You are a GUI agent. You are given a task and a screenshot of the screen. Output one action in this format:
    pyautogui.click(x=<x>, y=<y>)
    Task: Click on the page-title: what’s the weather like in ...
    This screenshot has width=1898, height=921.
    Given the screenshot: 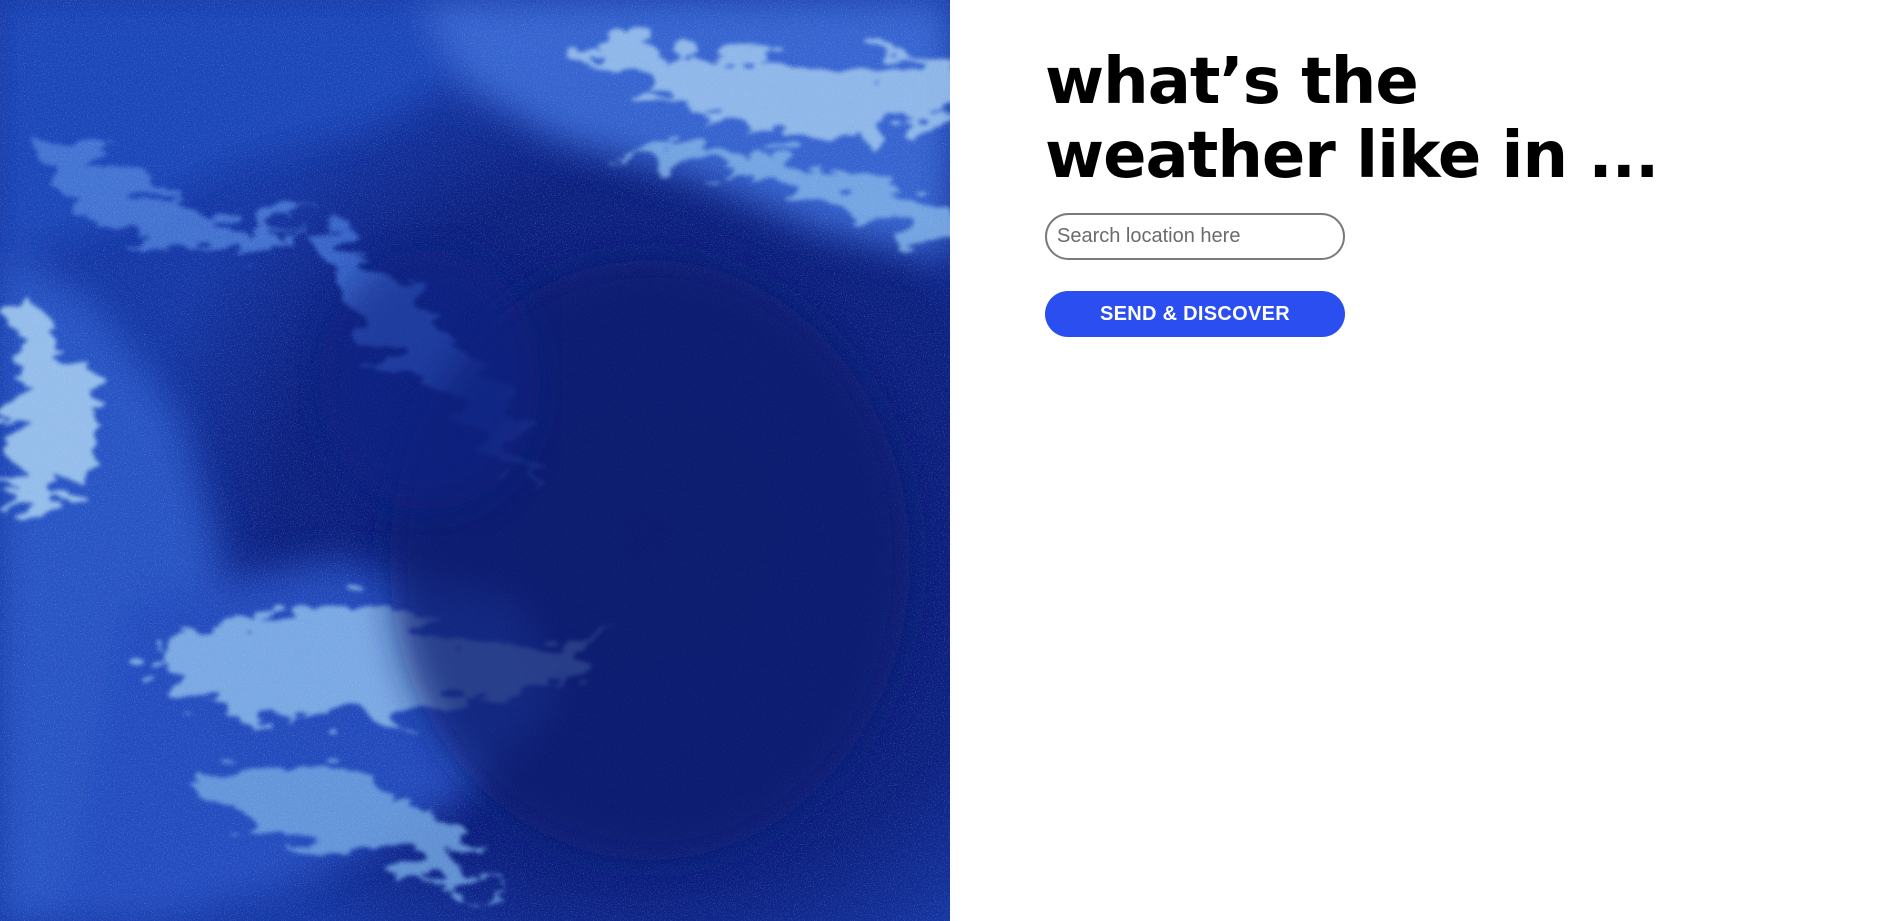 What is the action you would take?
    pyautogui.click(x=1352, y=119)
    